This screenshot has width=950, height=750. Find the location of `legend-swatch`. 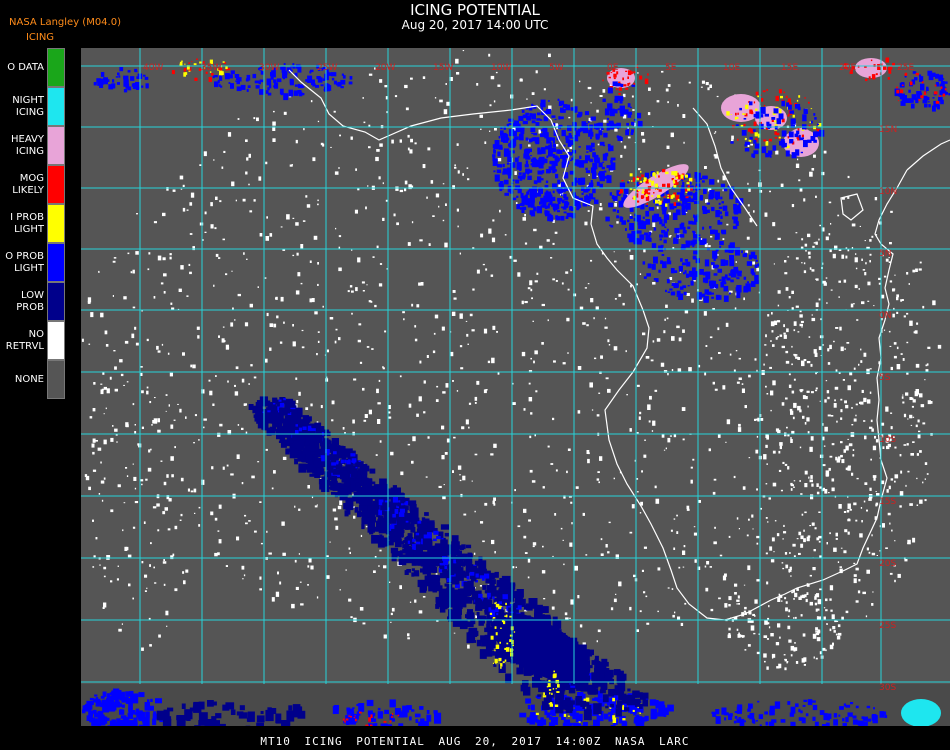

legend-swatch is located at coordinates (56, 145).